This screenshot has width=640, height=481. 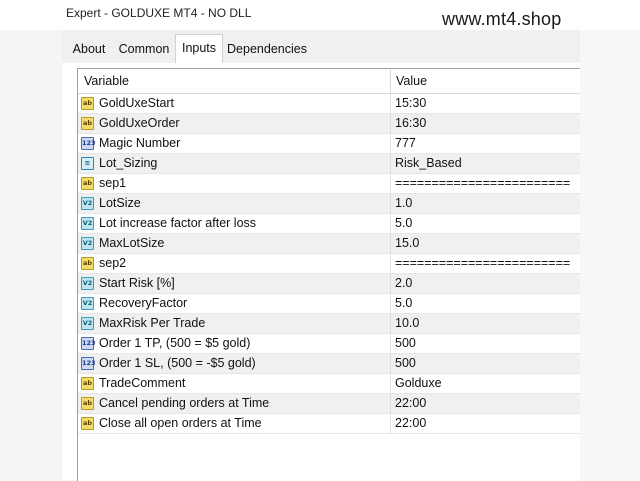 I want to click on variable-value: 2.0, so click(x=488, y=283).